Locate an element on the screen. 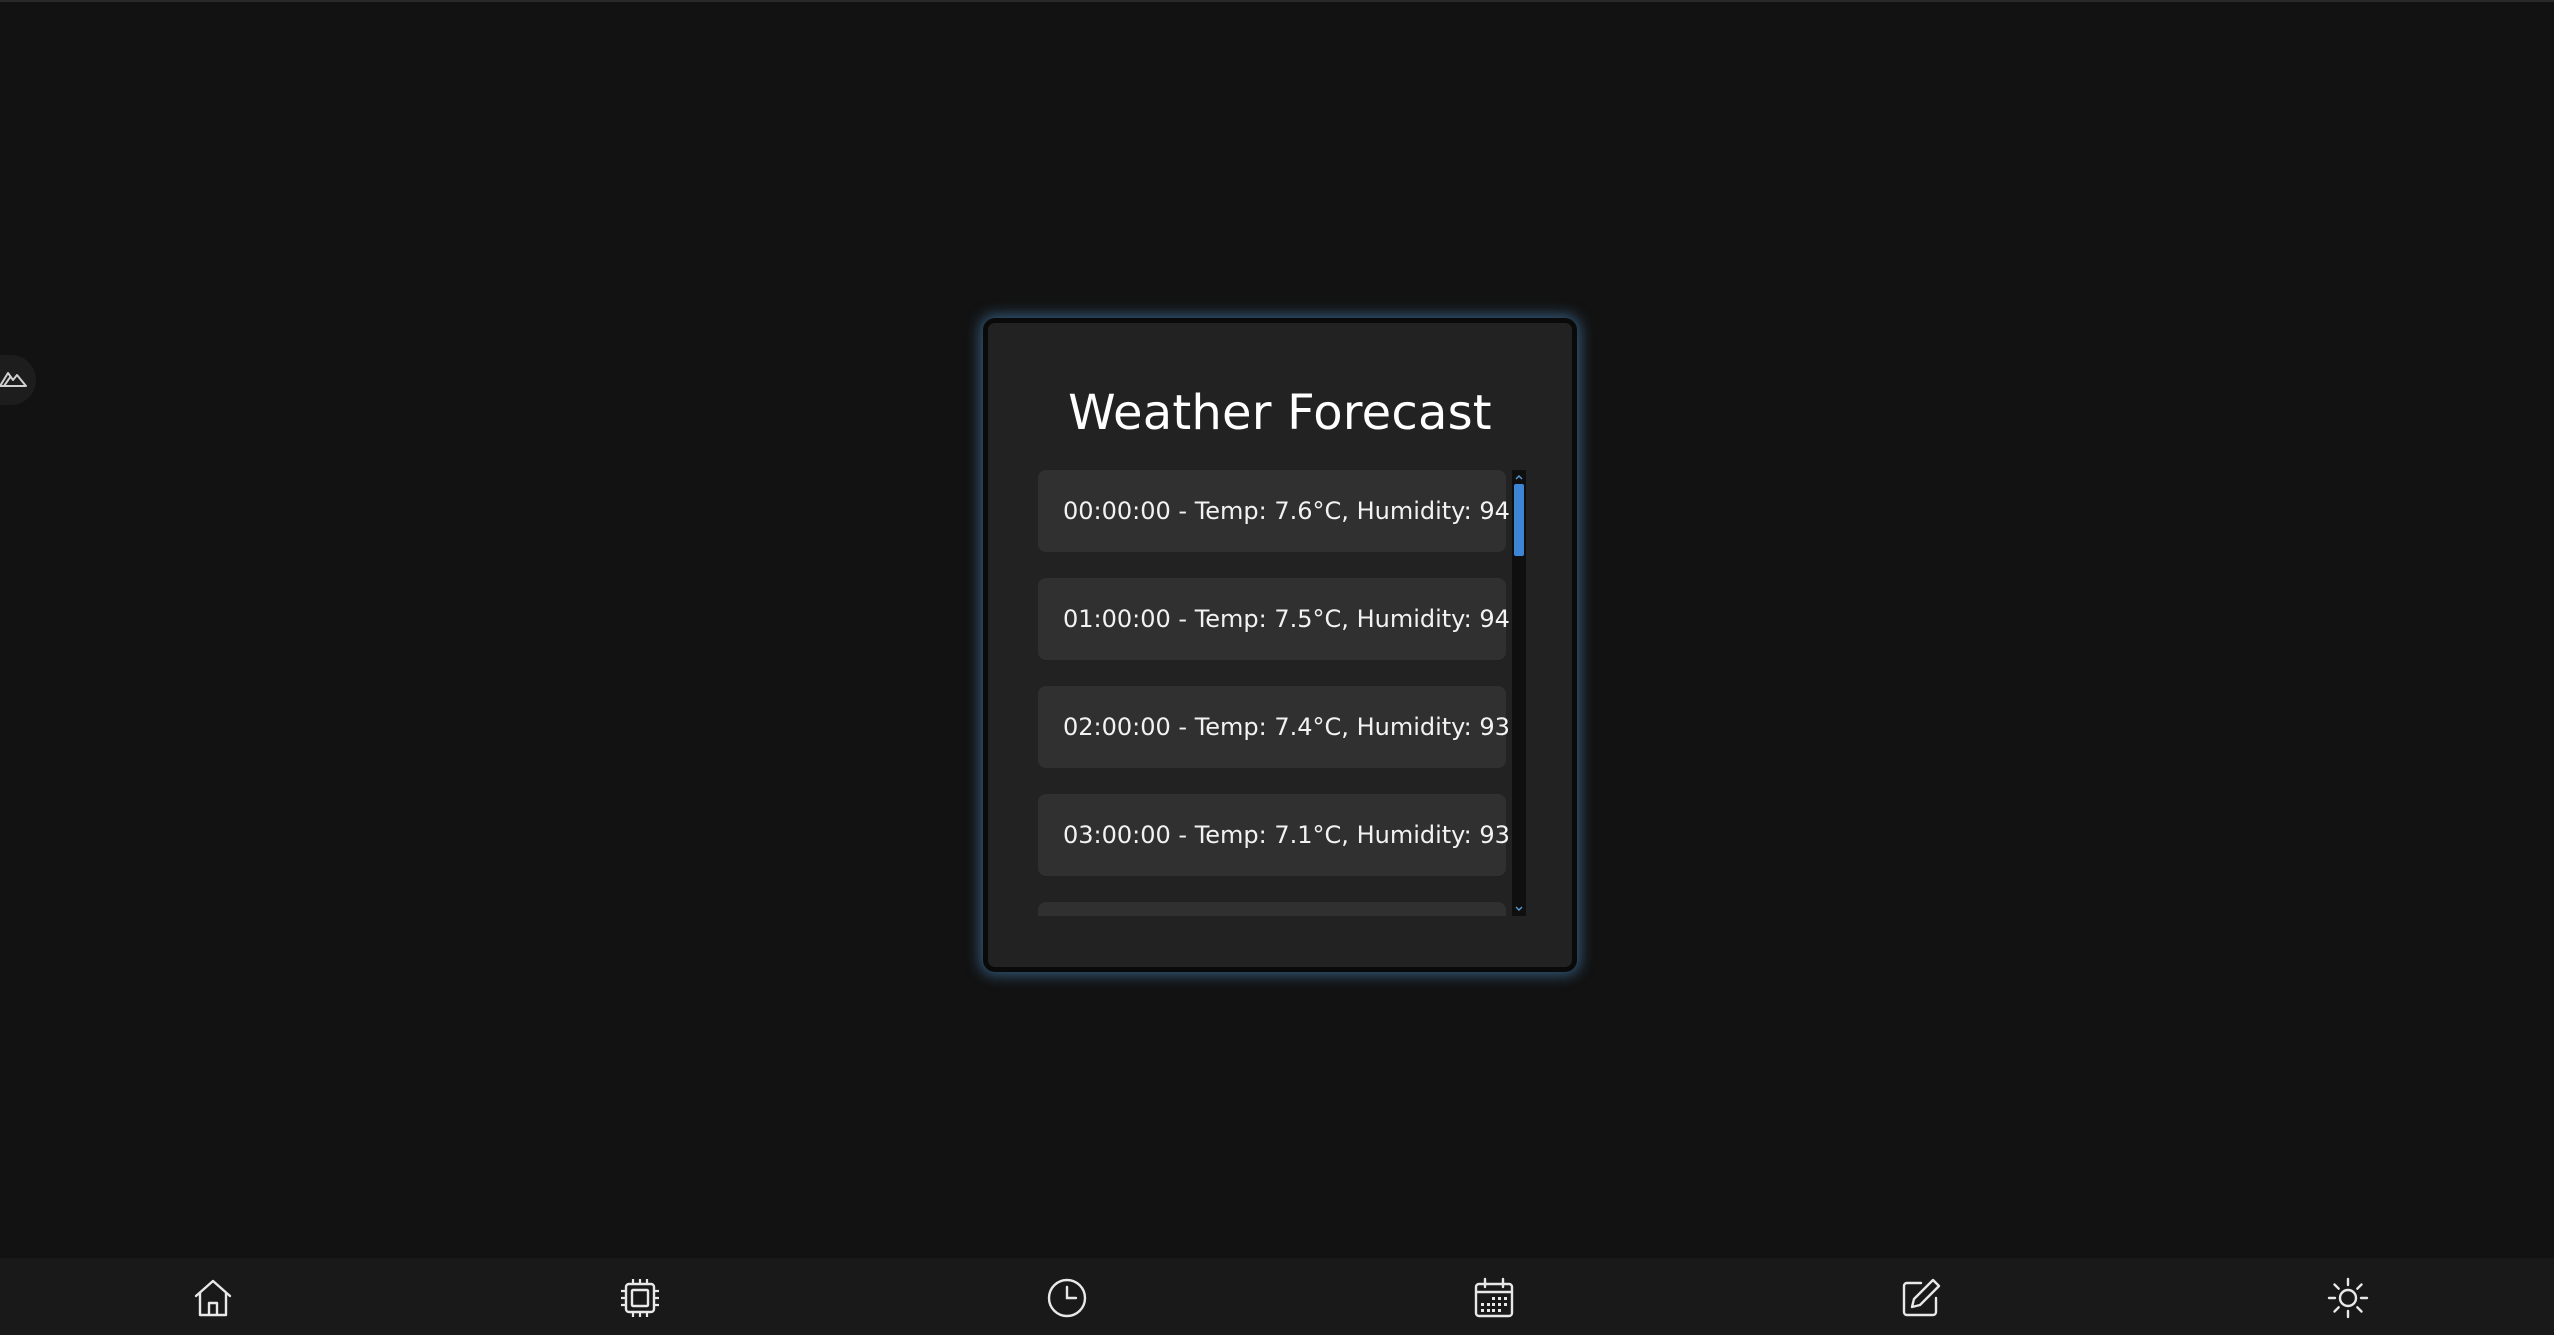  nav-edit-button is located at coordinates (1921, 1304).